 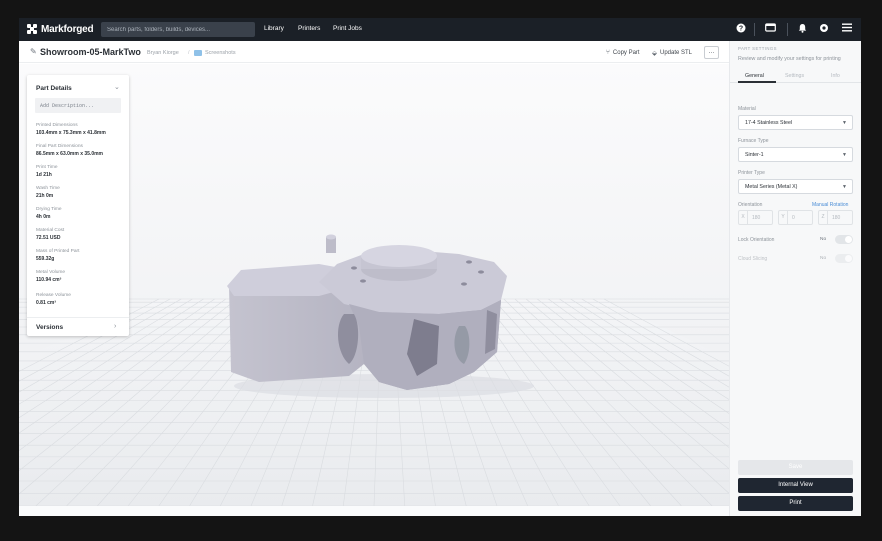 What do you see at coordinates (757, 82) in the screenshot?
I see `active-tab-indicator` at bounding box center [757, 82].